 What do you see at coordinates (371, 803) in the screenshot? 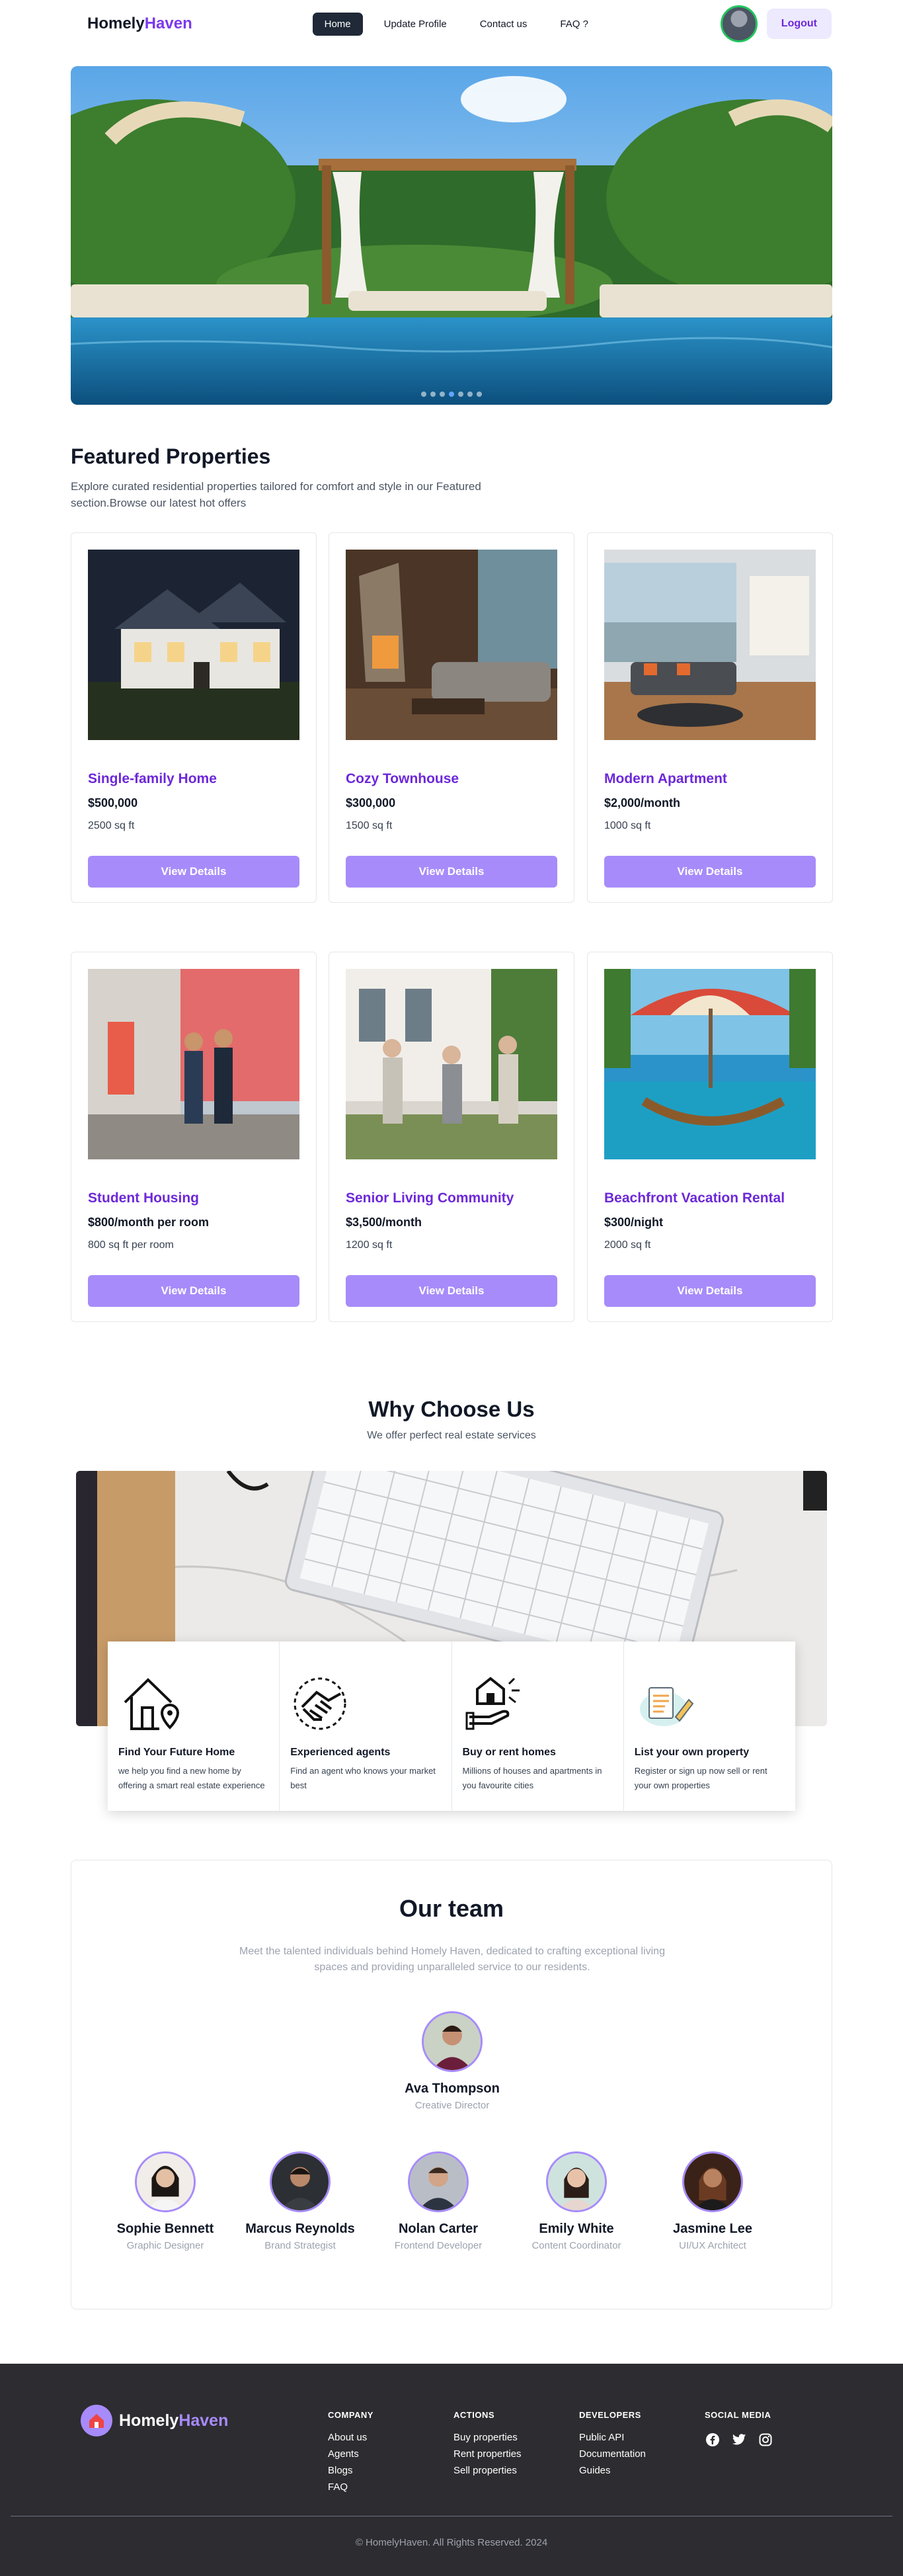
I see `property-price: $300,000` at bounding box center [371, 803].